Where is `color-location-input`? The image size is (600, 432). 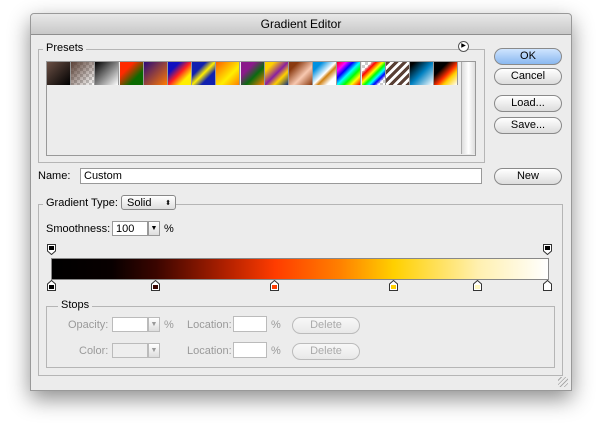
color-location-input is located at coordinates (250, 350).